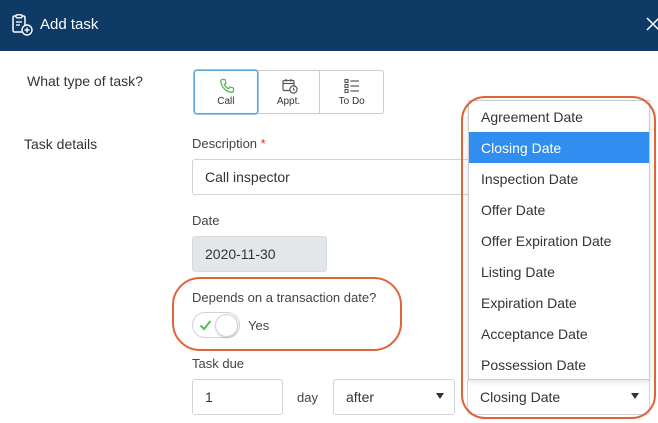  I want to click on add-task-icon, so click(22, 25).